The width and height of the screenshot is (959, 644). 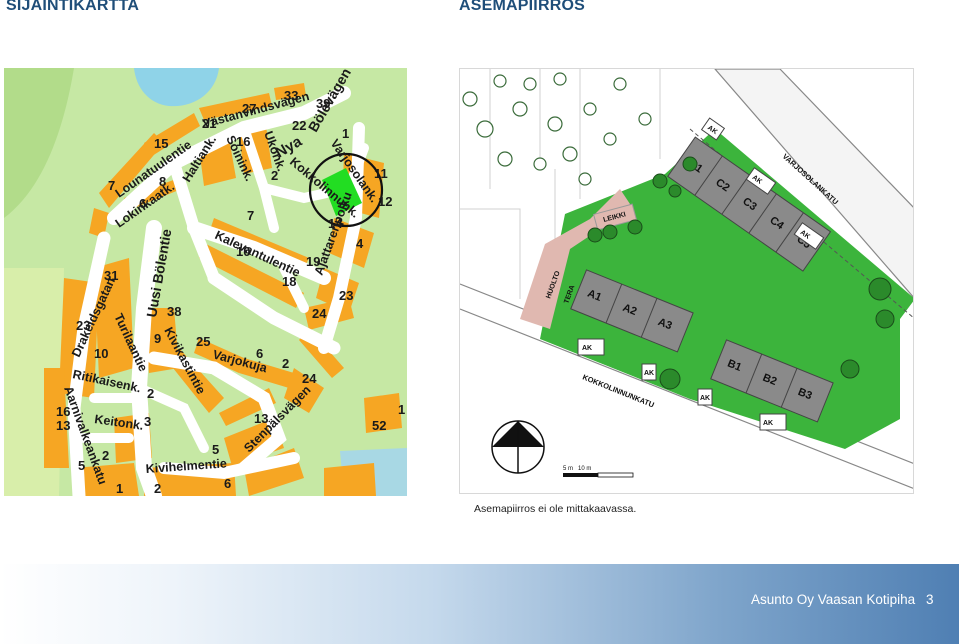 What do you see at coordinates (147, 421) in the screenshot?
I see `house-number: 3` at bounding box center [147, 421].